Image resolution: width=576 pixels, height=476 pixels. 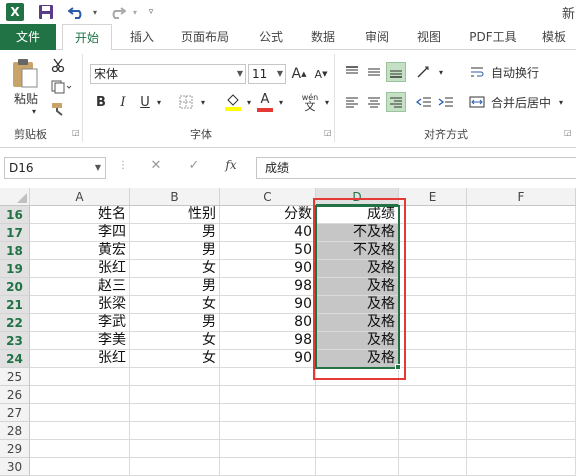 I want to click on cut-icon, so click(x=58, y=65).